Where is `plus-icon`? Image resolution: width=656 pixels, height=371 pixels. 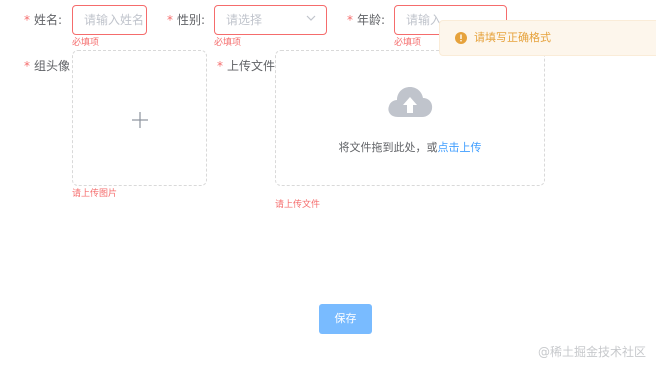
plus-icon is located at coordinates (140, 120).